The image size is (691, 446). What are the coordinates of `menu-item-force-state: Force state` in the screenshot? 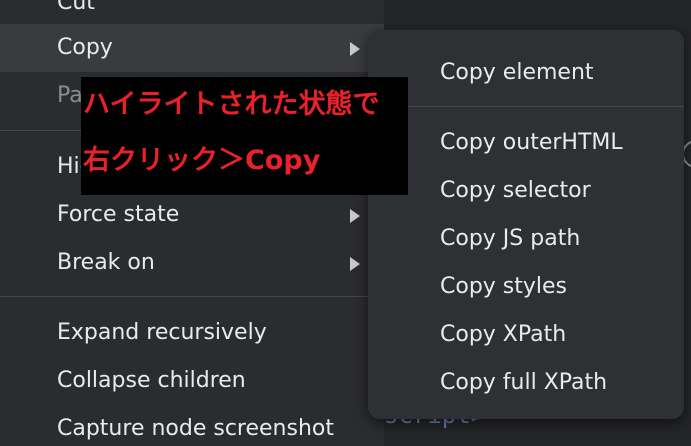 It's located at (192, 215).